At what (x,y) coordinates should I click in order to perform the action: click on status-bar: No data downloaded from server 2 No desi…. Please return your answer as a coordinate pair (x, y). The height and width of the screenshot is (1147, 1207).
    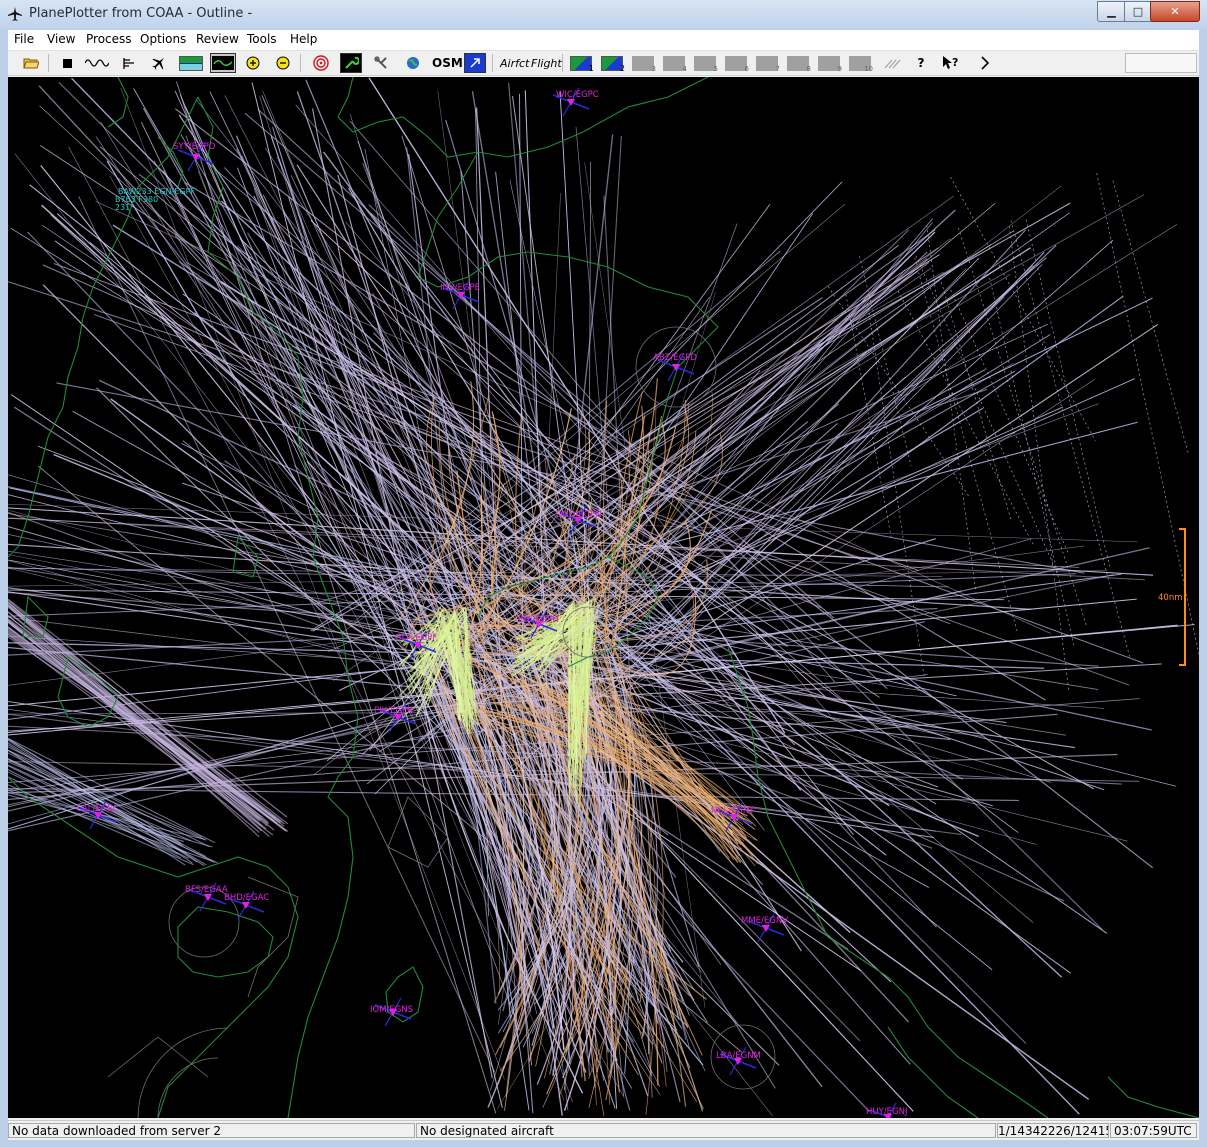
    Looking at the image, I should click on (603, 1130).